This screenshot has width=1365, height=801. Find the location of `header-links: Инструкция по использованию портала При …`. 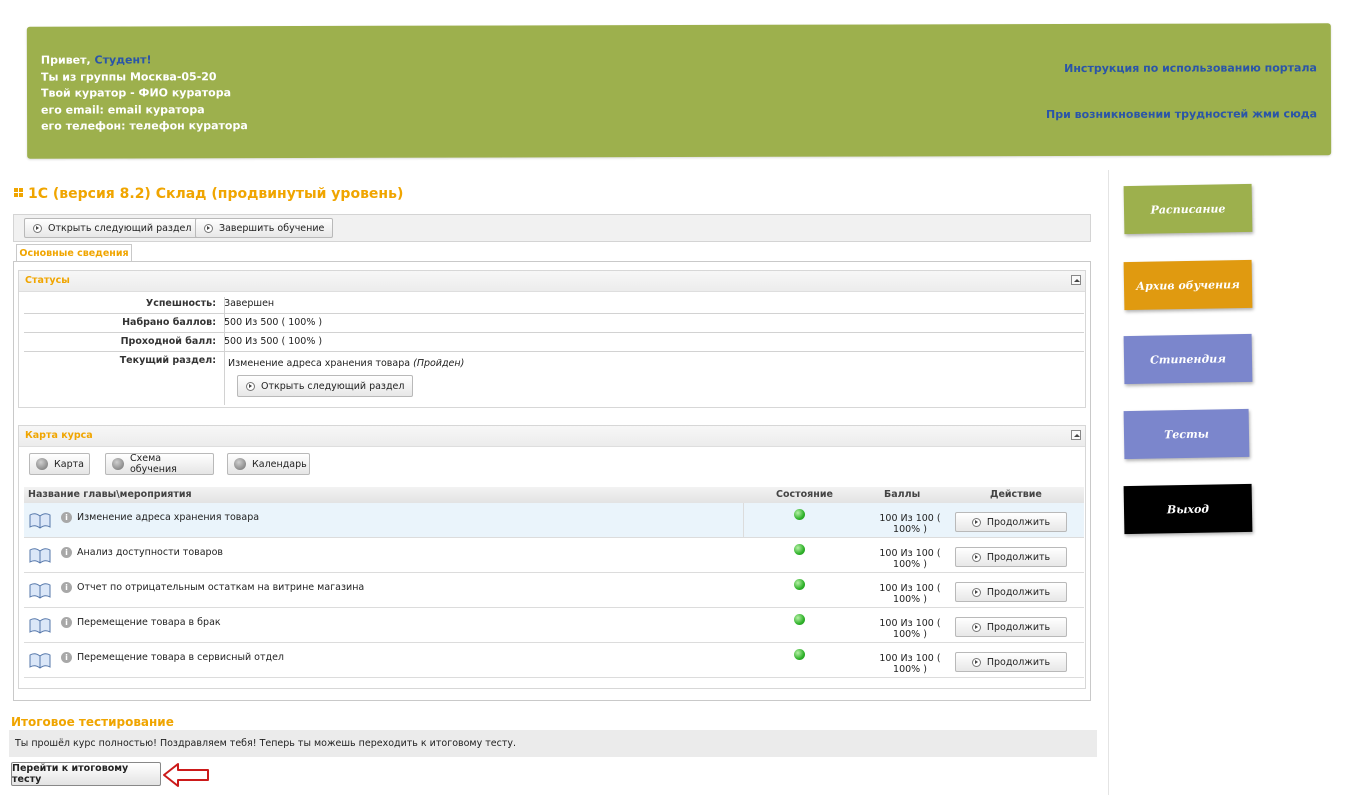

header-links: Инструкция по использованию портала При … is located at coordinates (1181, 91).